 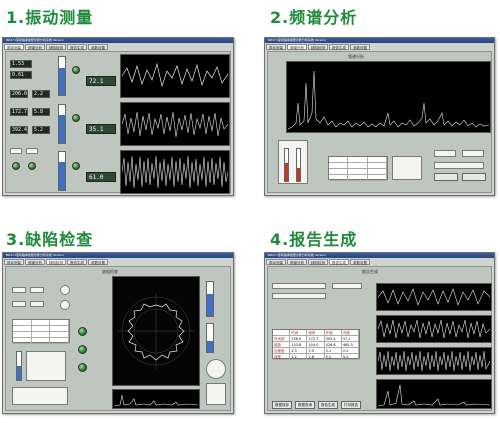 What do you see at coordinates (41, 130) in the screenshot?
I see `readout: 5.2` at bounding box center [41, 130].